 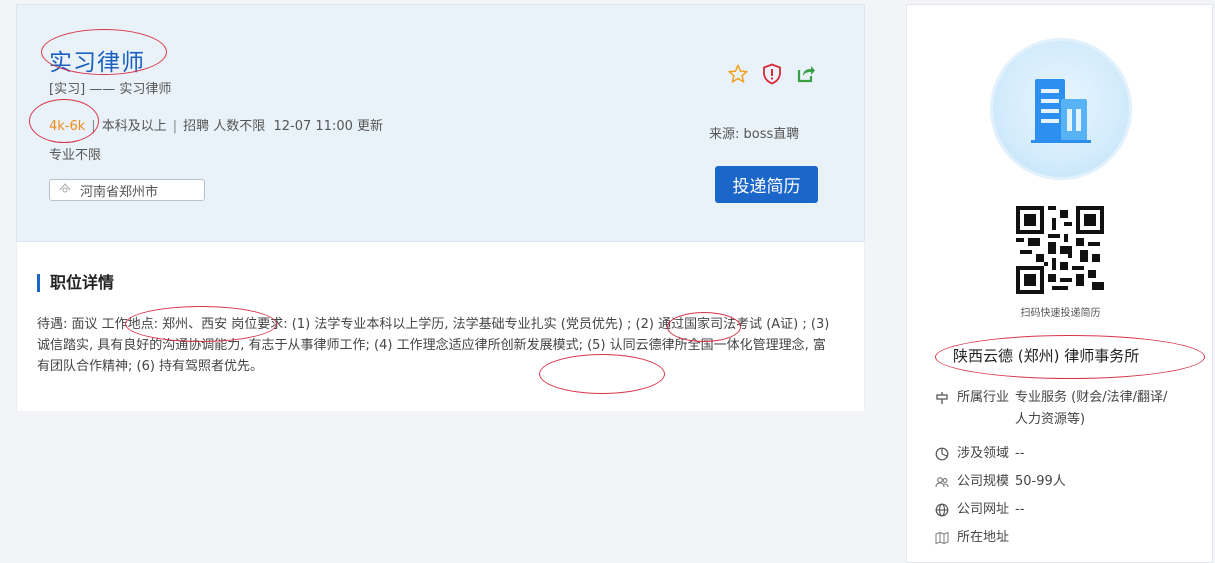 What do you see at coordinates (1046, 355) in the screenshot?
I see `company-name: 陕西云德 (郑州) 律师事务所` at bounding box center [1046, 355].